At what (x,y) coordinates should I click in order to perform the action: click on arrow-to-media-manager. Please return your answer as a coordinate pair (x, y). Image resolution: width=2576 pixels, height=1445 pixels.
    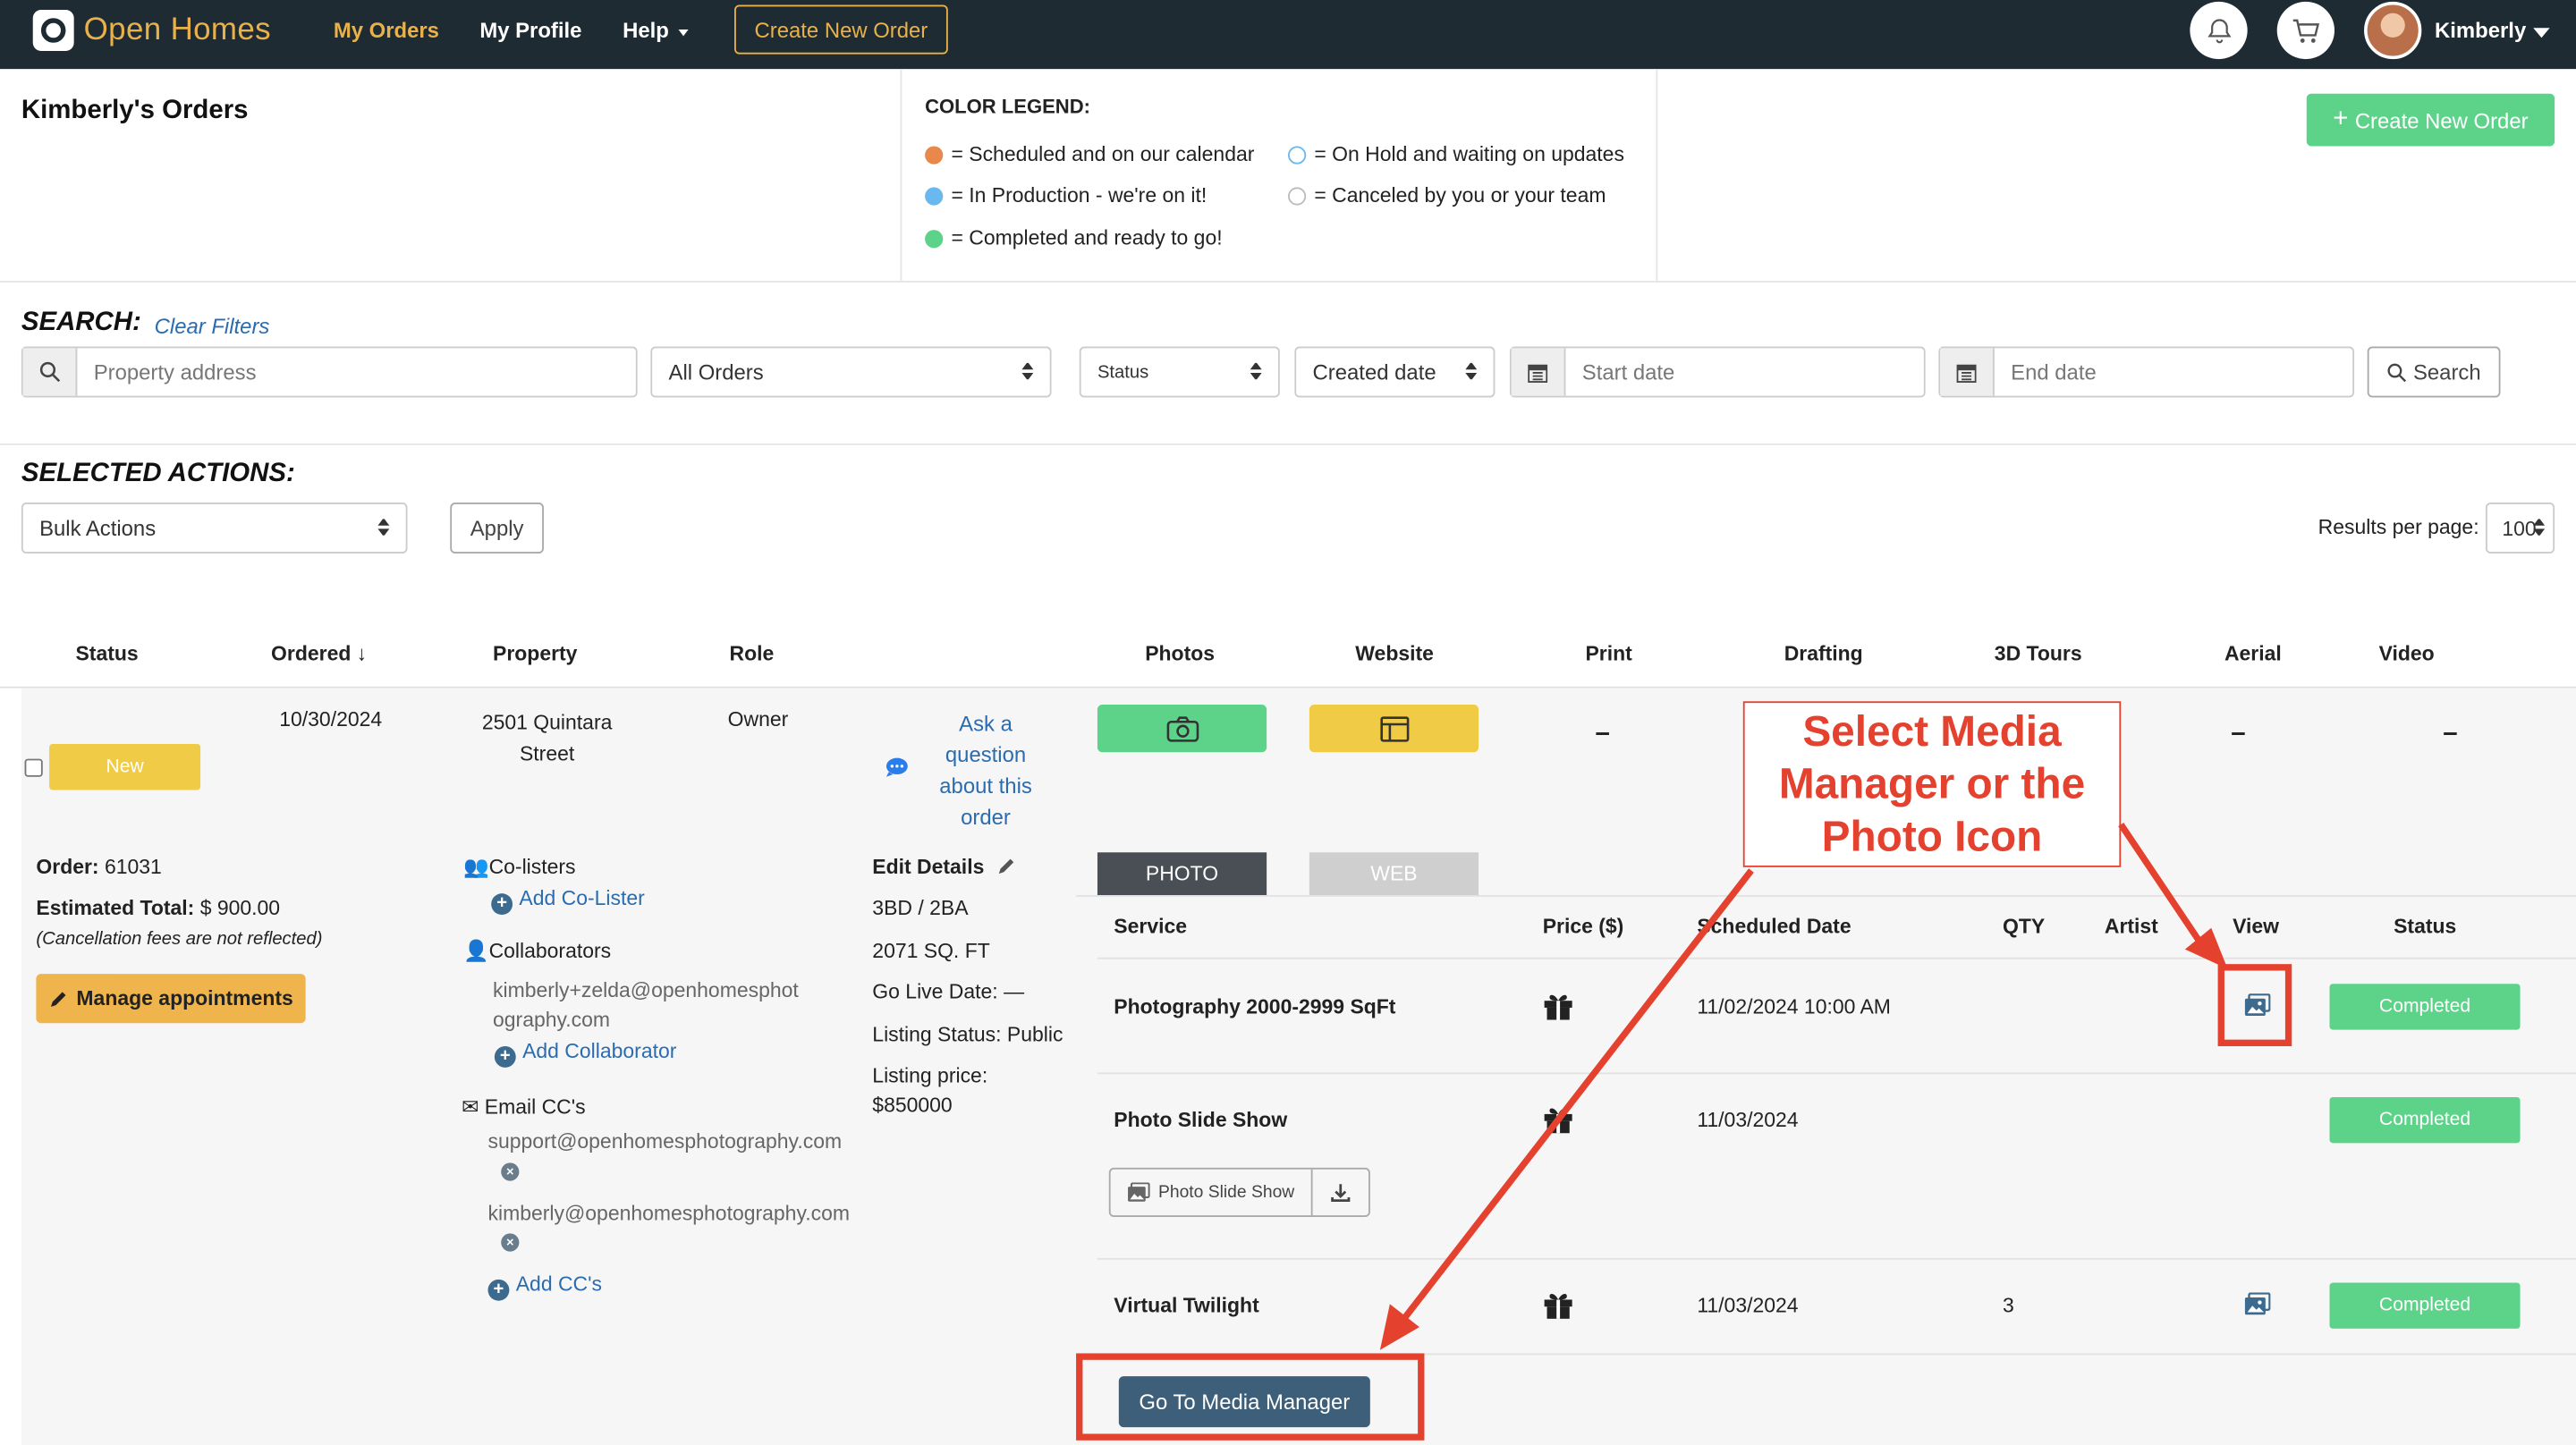
    Looking at the image, I should click on (1576, 1096).